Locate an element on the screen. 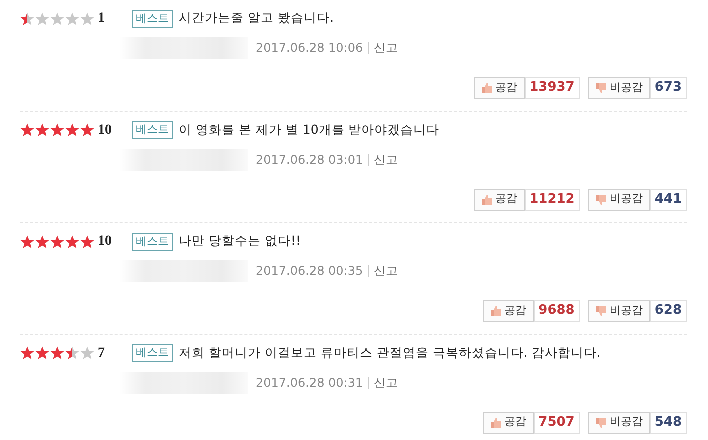 The height and width of the screenshot is (440, 708). like-count: 9688 is located at coordinates (557, 311).